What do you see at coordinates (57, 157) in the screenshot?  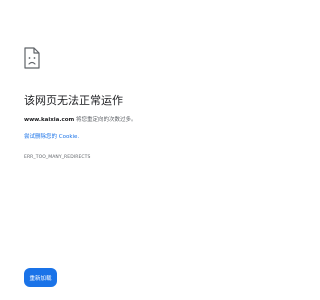 I see `error-code: ERR_TOO_MANY_REDIRECTS` at bounding box center [57, 157].